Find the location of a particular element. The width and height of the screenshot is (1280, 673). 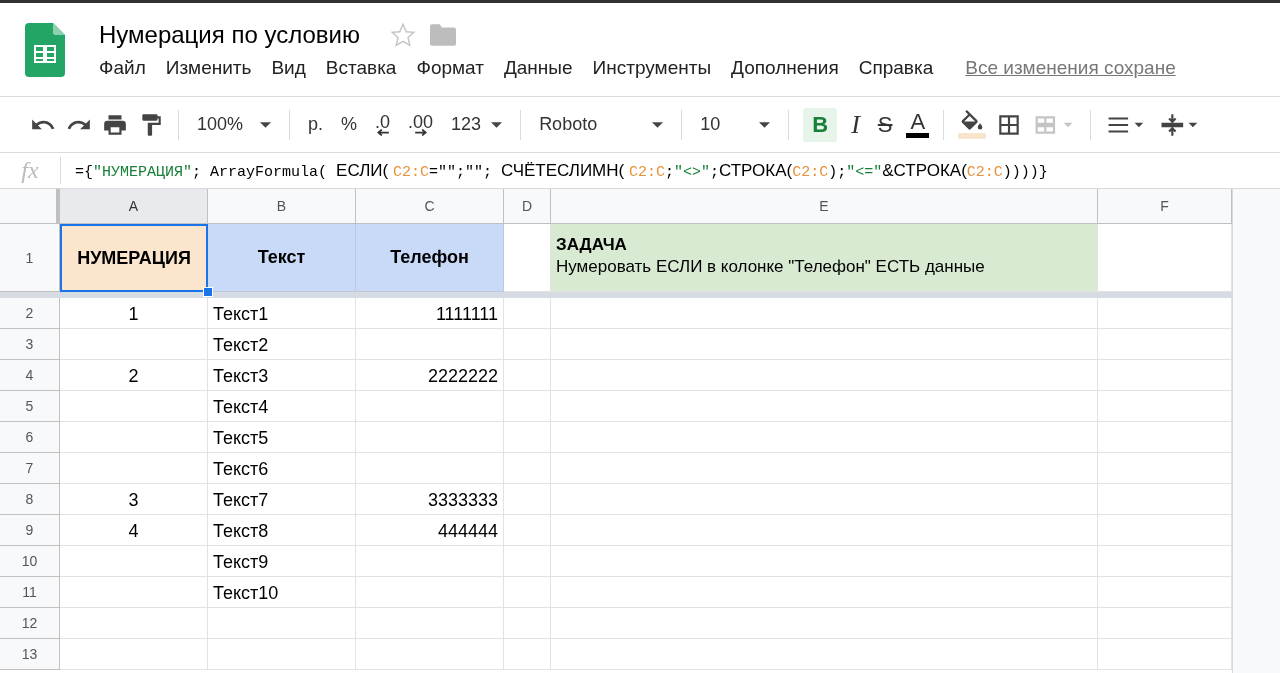

row-header: 13 is located at coordinates (30, 654).